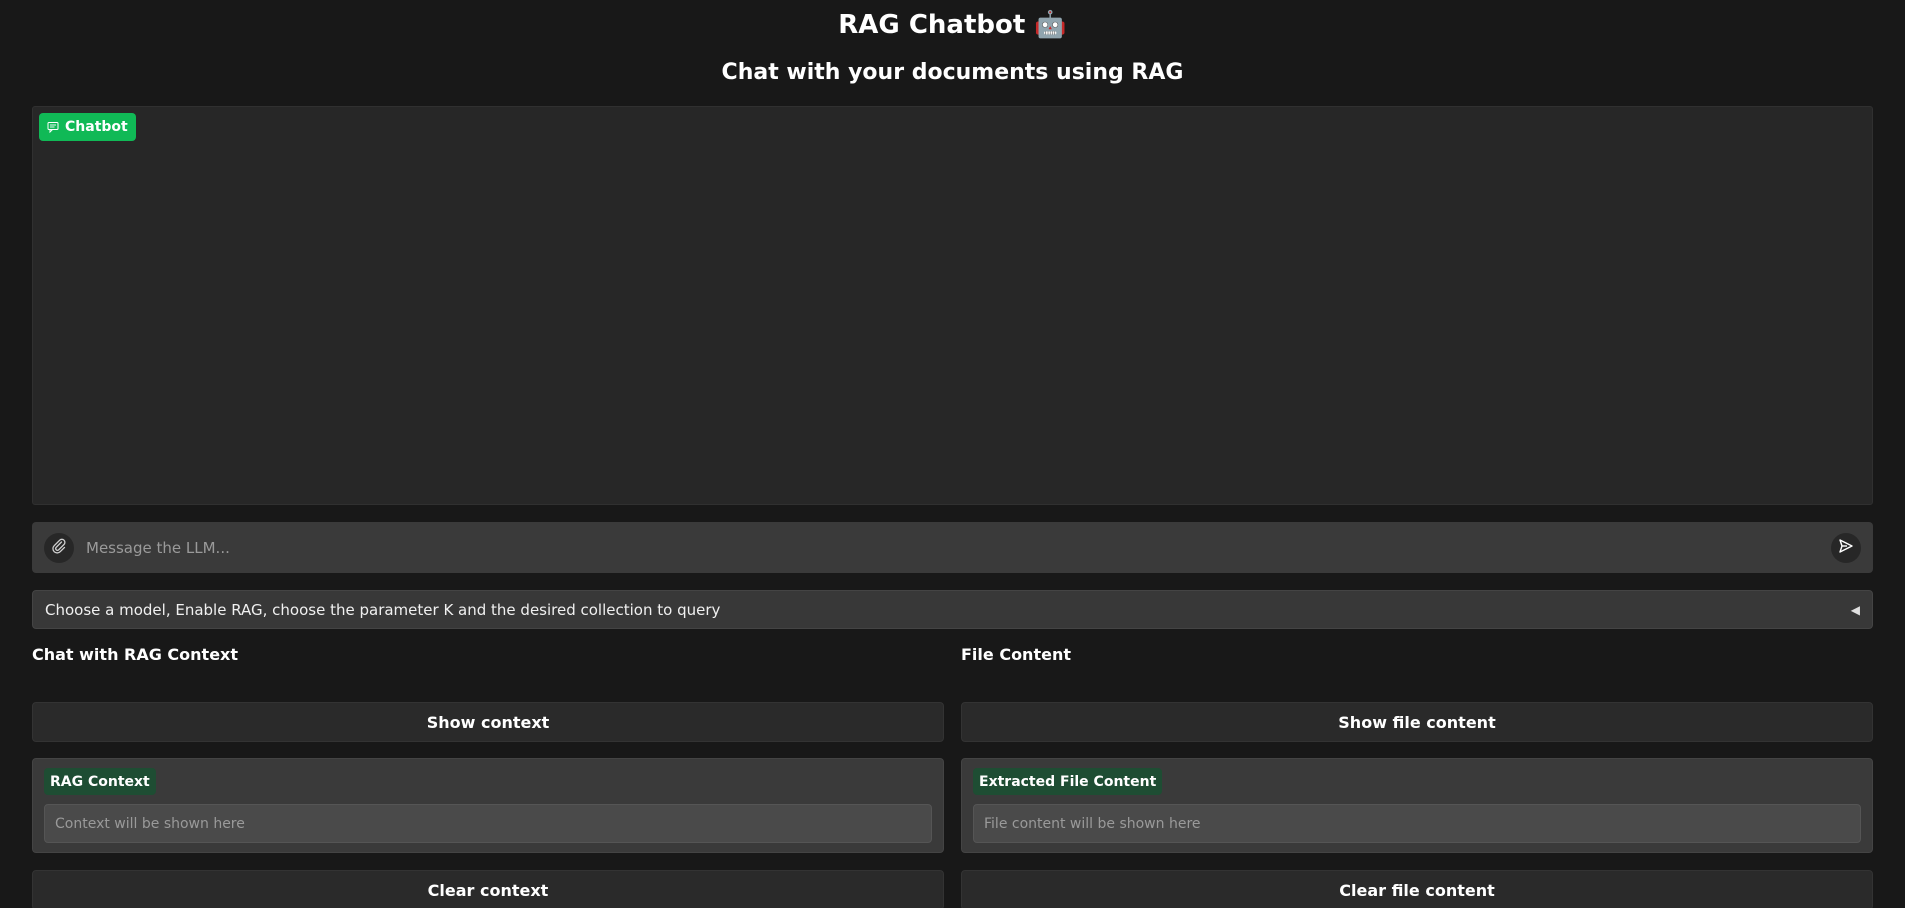 The image size is (1905, 908). I want to click on show-file-content-button: Show file content, so click(1417, 722).